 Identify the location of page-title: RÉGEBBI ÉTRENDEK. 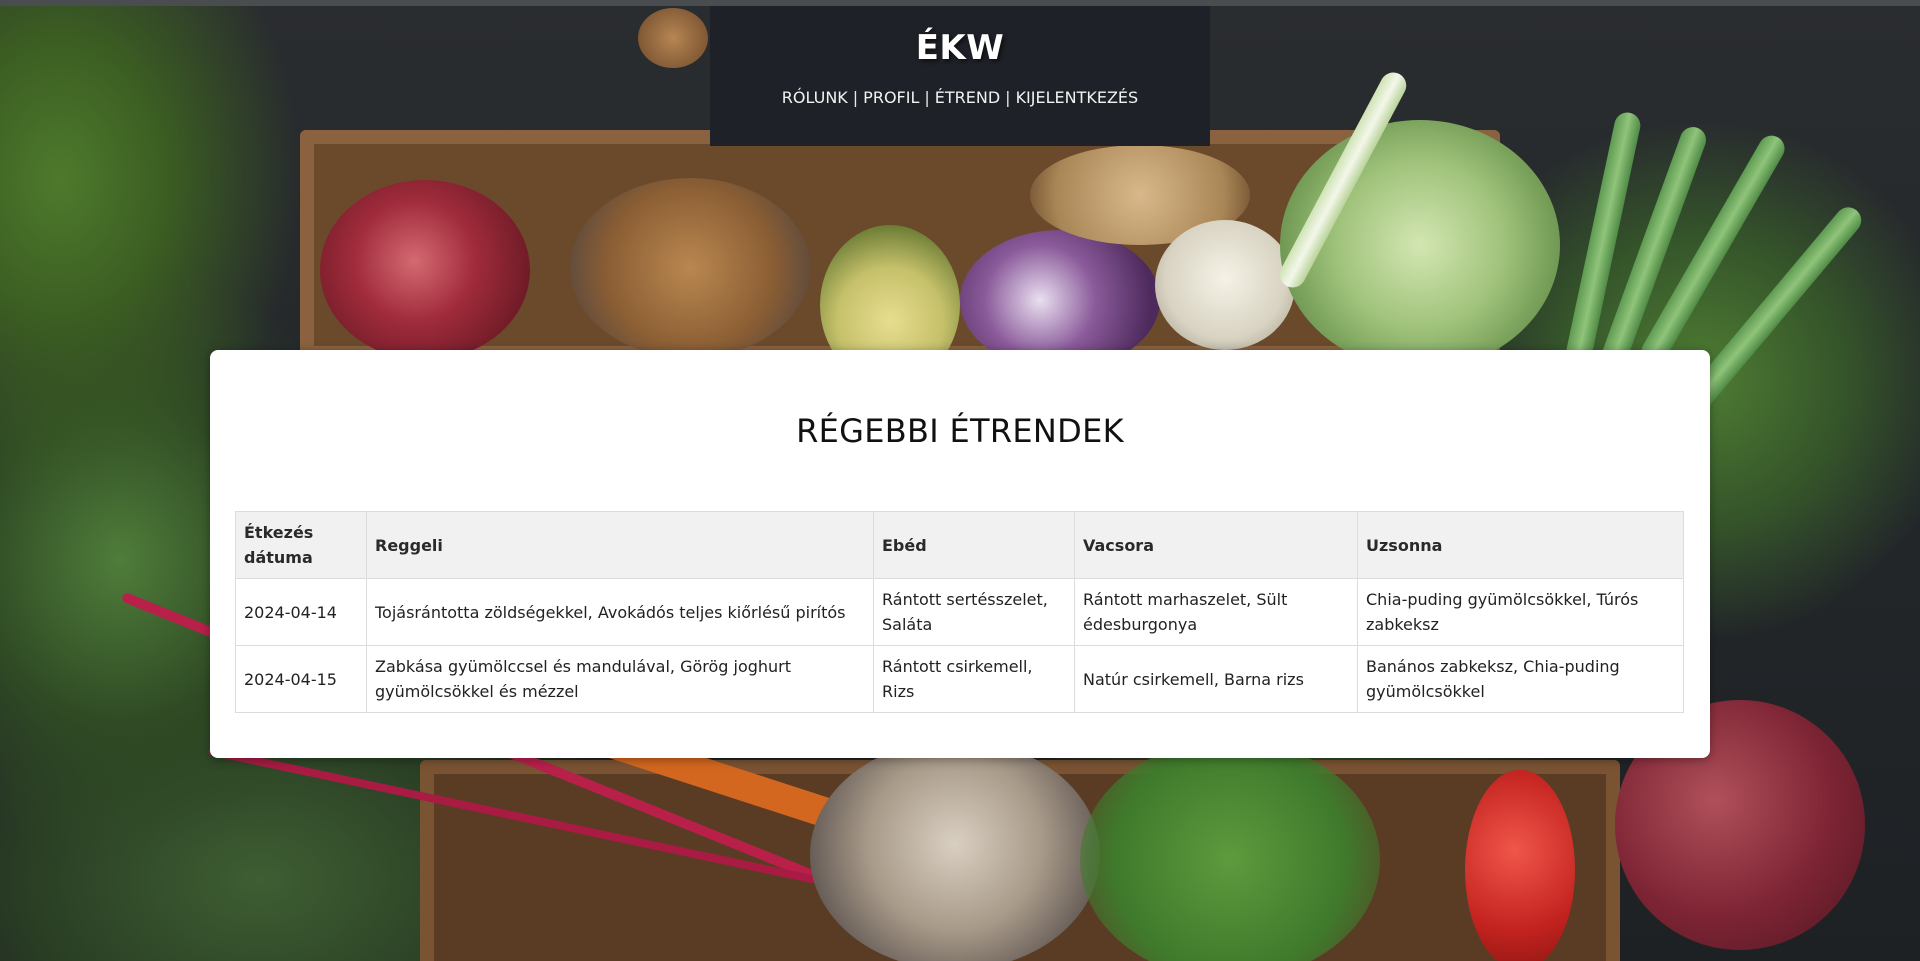
(960, 431).